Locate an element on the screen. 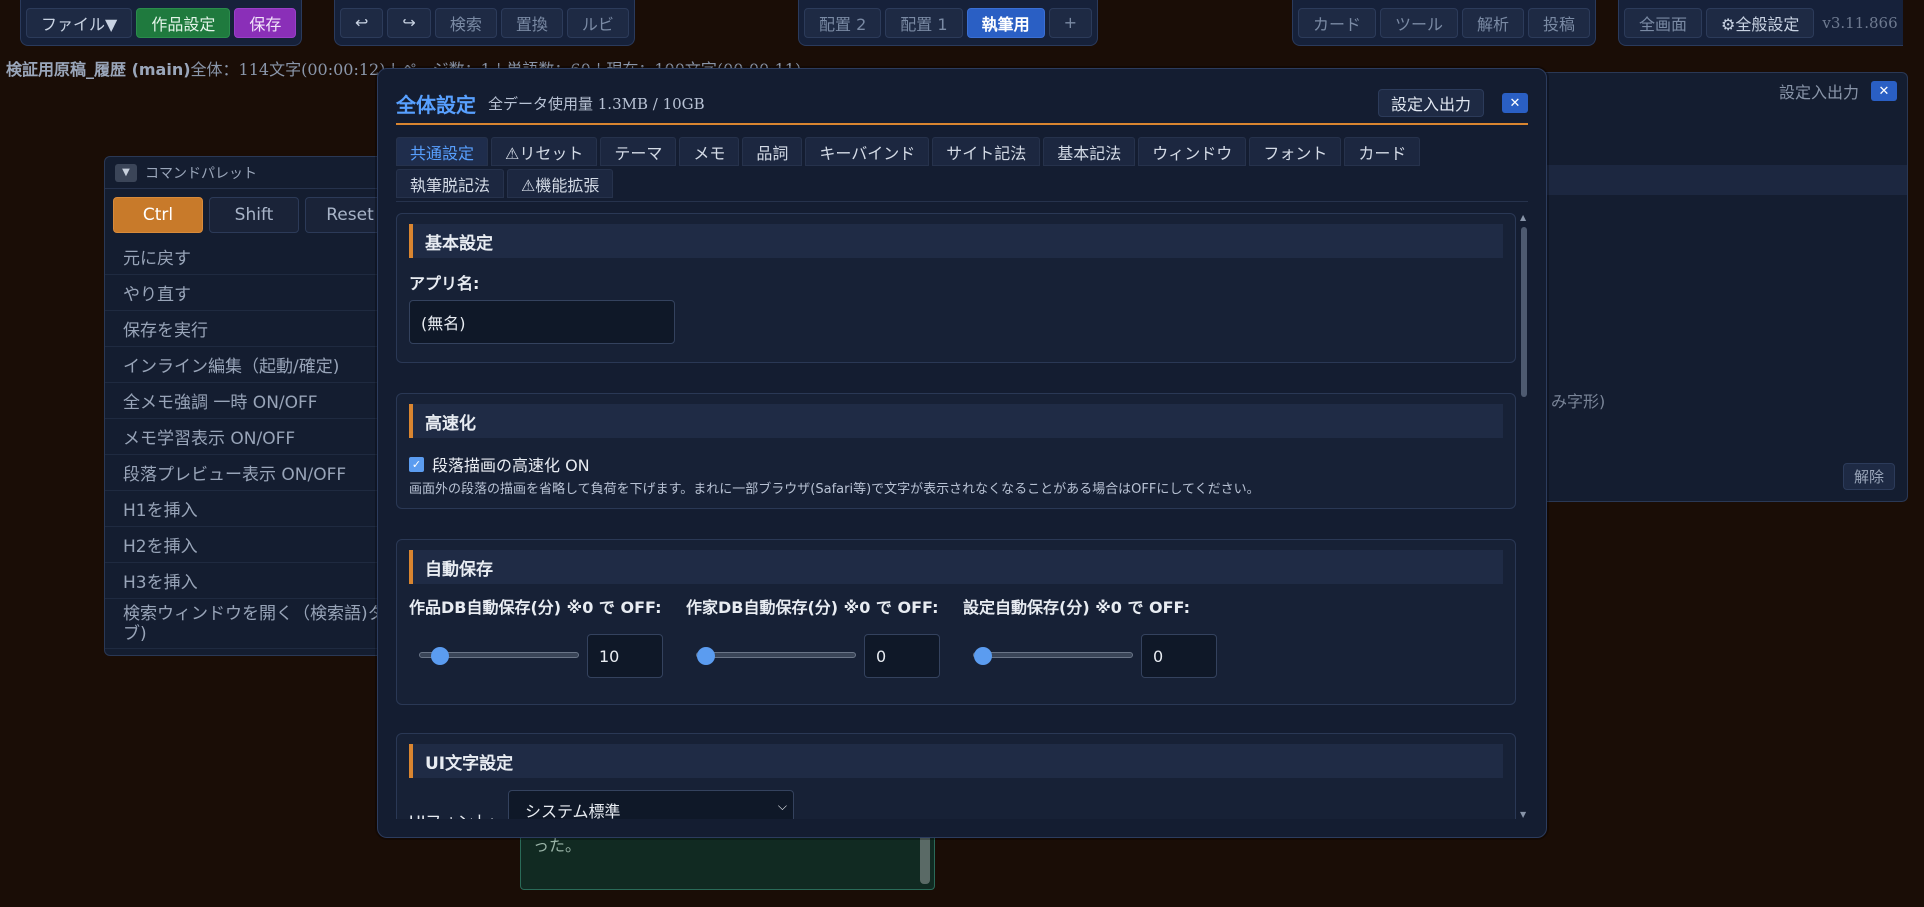 The image size is (1924, 907). tab-basic-notation: 基本記法 is located at coordinates (1089, 151).